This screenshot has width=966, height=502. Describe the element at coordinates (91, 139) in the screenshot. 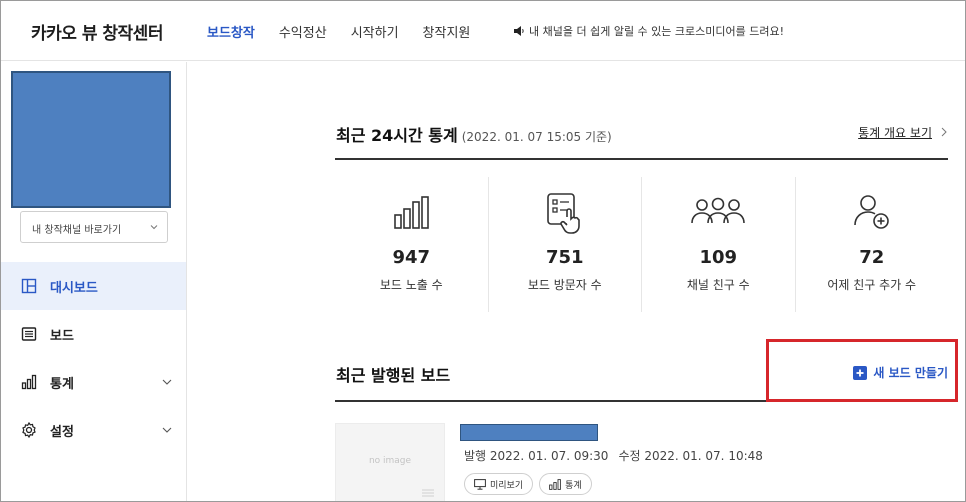

I see `channel-profile-image` at that location.